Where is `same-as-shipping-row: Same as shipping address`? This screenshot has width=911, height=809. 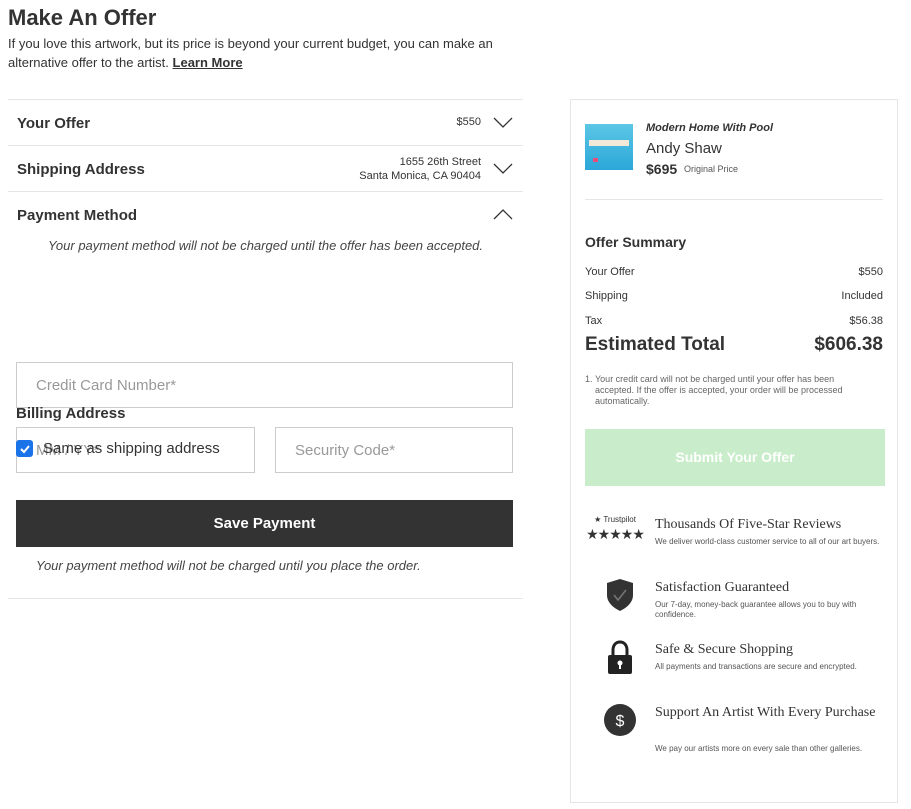
same-as-shipping-row: Same as shipping address is located at coordinates (118, 448).